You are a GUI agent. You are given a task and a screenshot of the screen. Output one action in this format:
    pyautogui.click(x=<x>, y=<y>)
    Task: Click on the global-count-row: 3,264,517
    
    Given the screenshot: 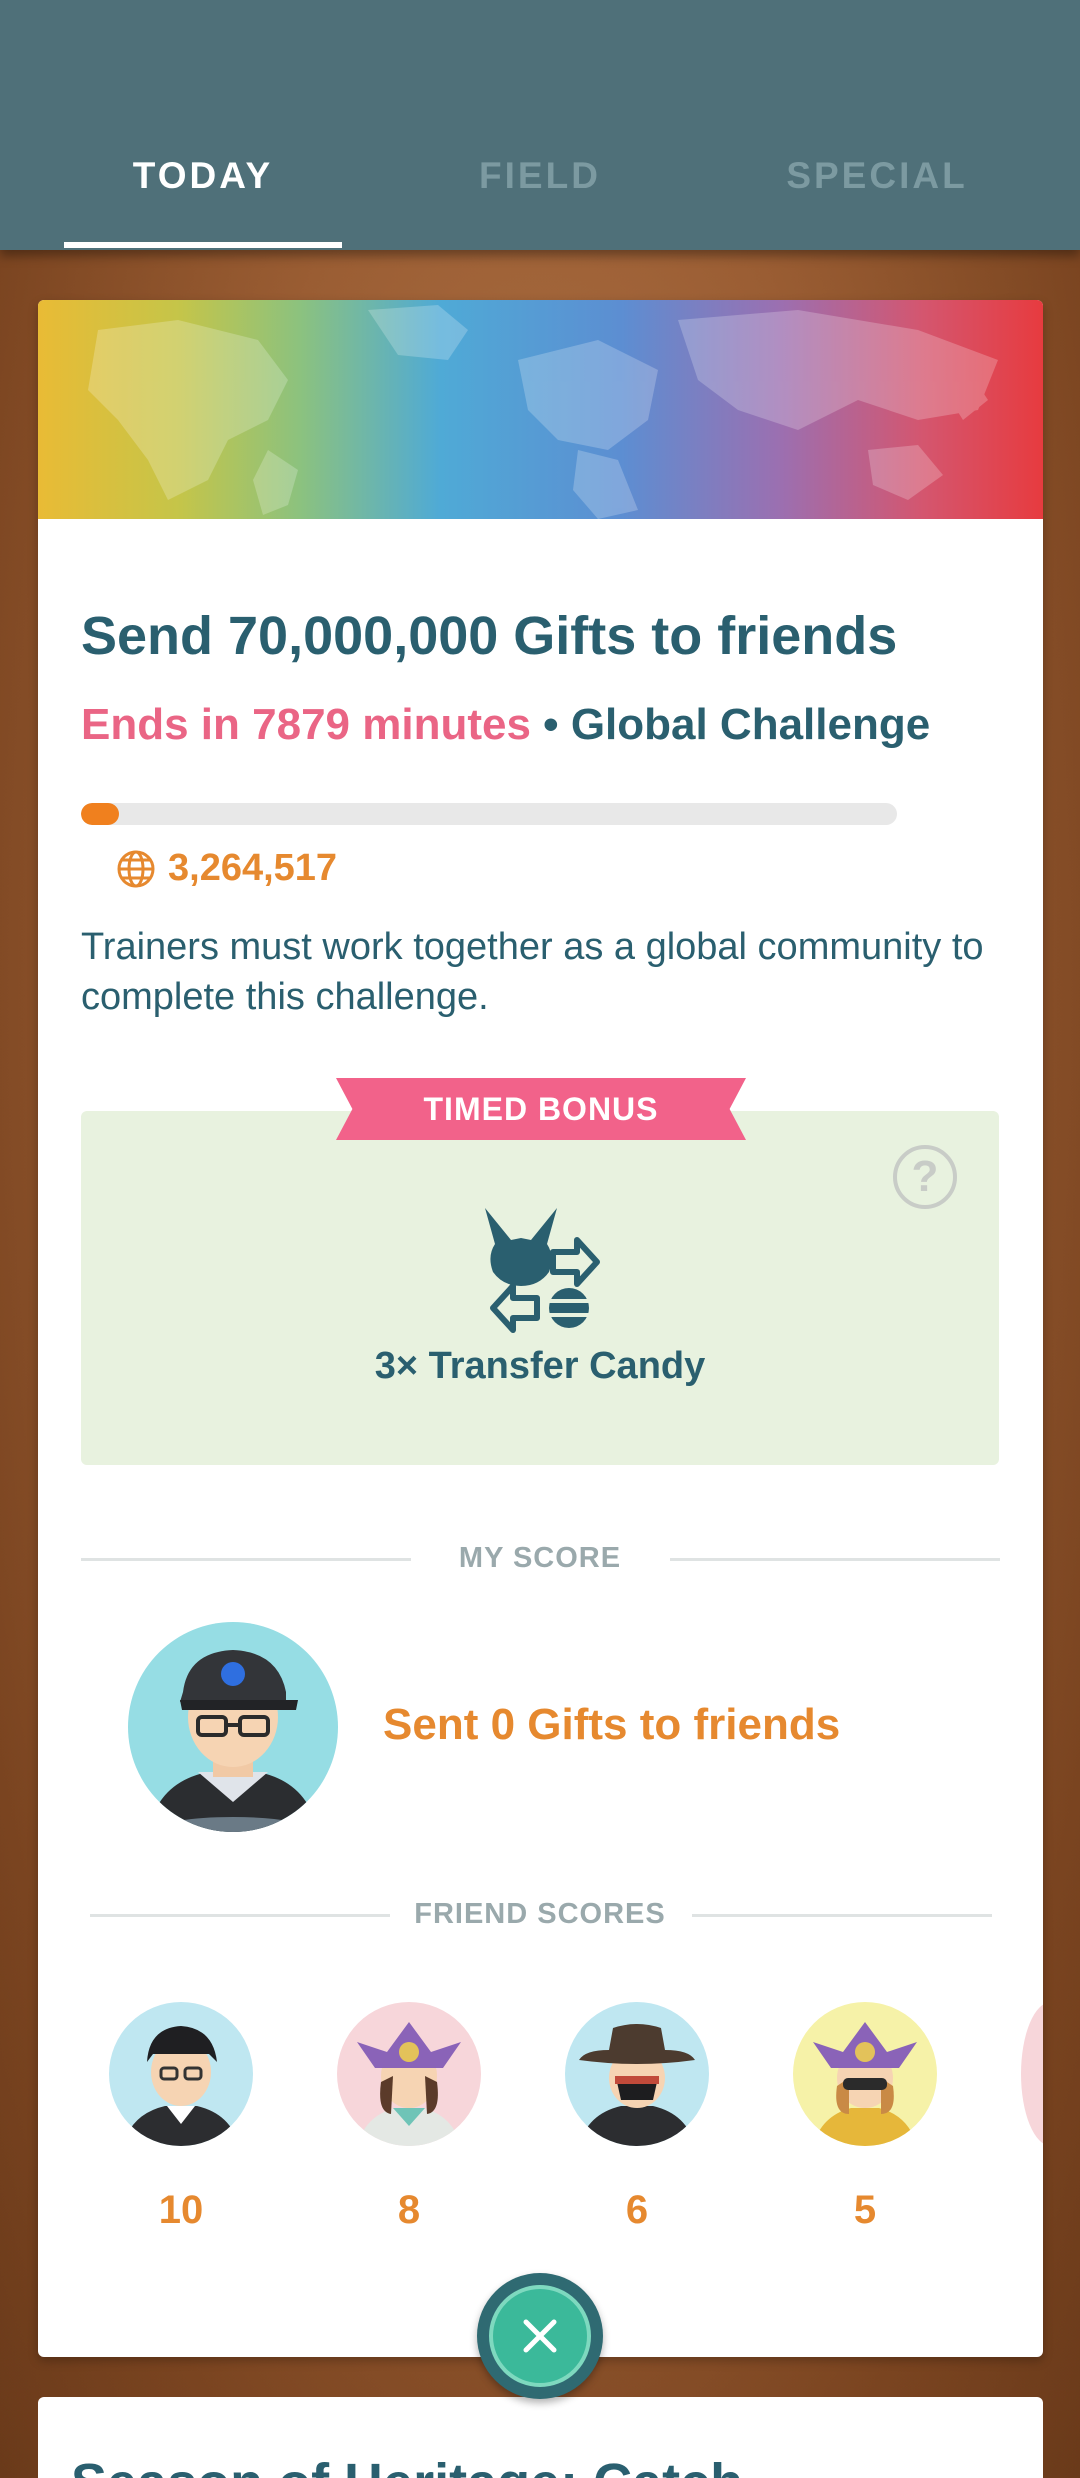 What is the action you would take?
    pyautogui.click(x=226, y=868)
    